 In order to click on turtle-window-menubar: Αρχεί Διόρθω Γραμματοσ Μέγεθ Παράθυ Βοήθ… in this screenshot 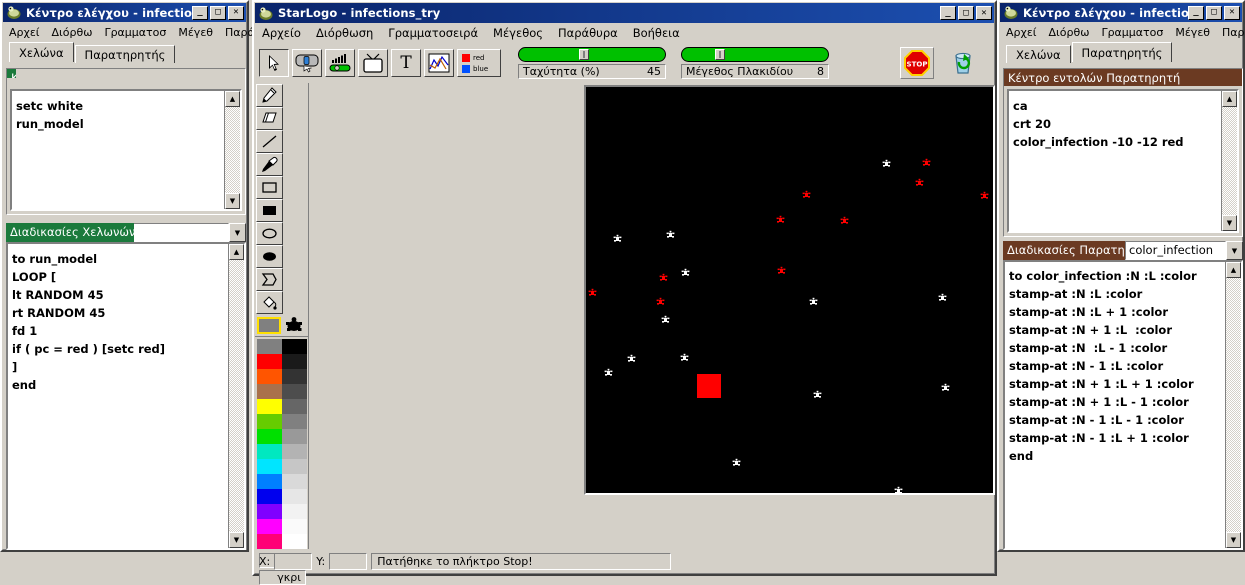, I will do `click(158, 32)`.